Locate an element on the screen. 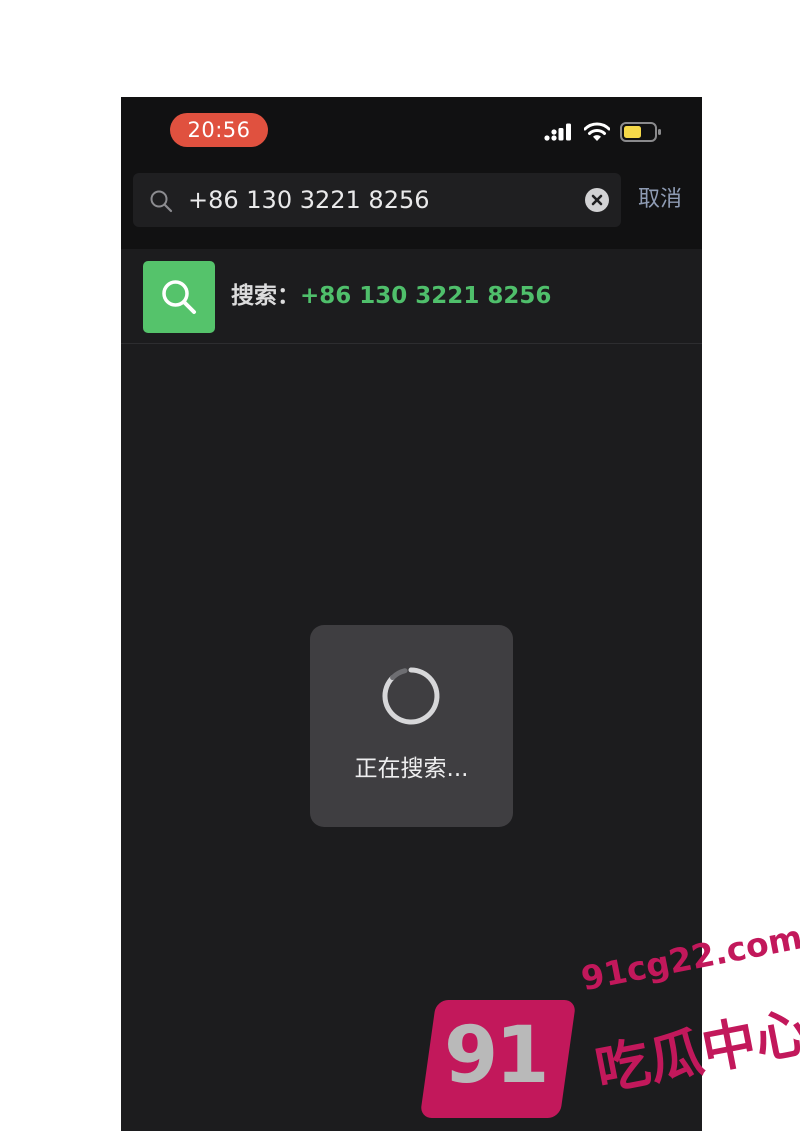 The image size is (800, 1131). result-search-icon is located at coordinates (179, 297).